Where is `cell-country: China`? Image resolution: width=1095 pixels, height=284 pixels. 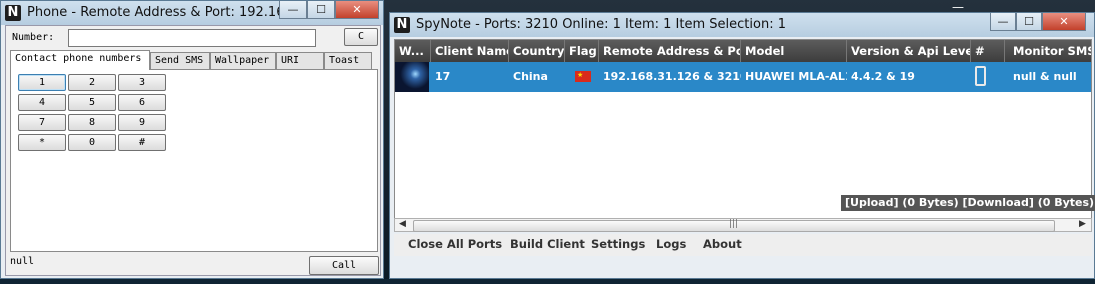
cell-country: China is located at coordinates (530, 76).